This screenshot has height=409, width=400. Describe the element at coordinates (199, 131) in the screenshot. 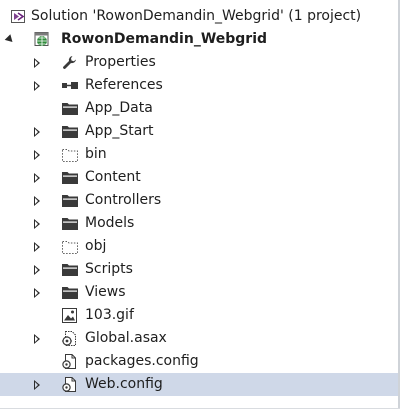

I see `tree-item-app-start: App_Start` at that location.